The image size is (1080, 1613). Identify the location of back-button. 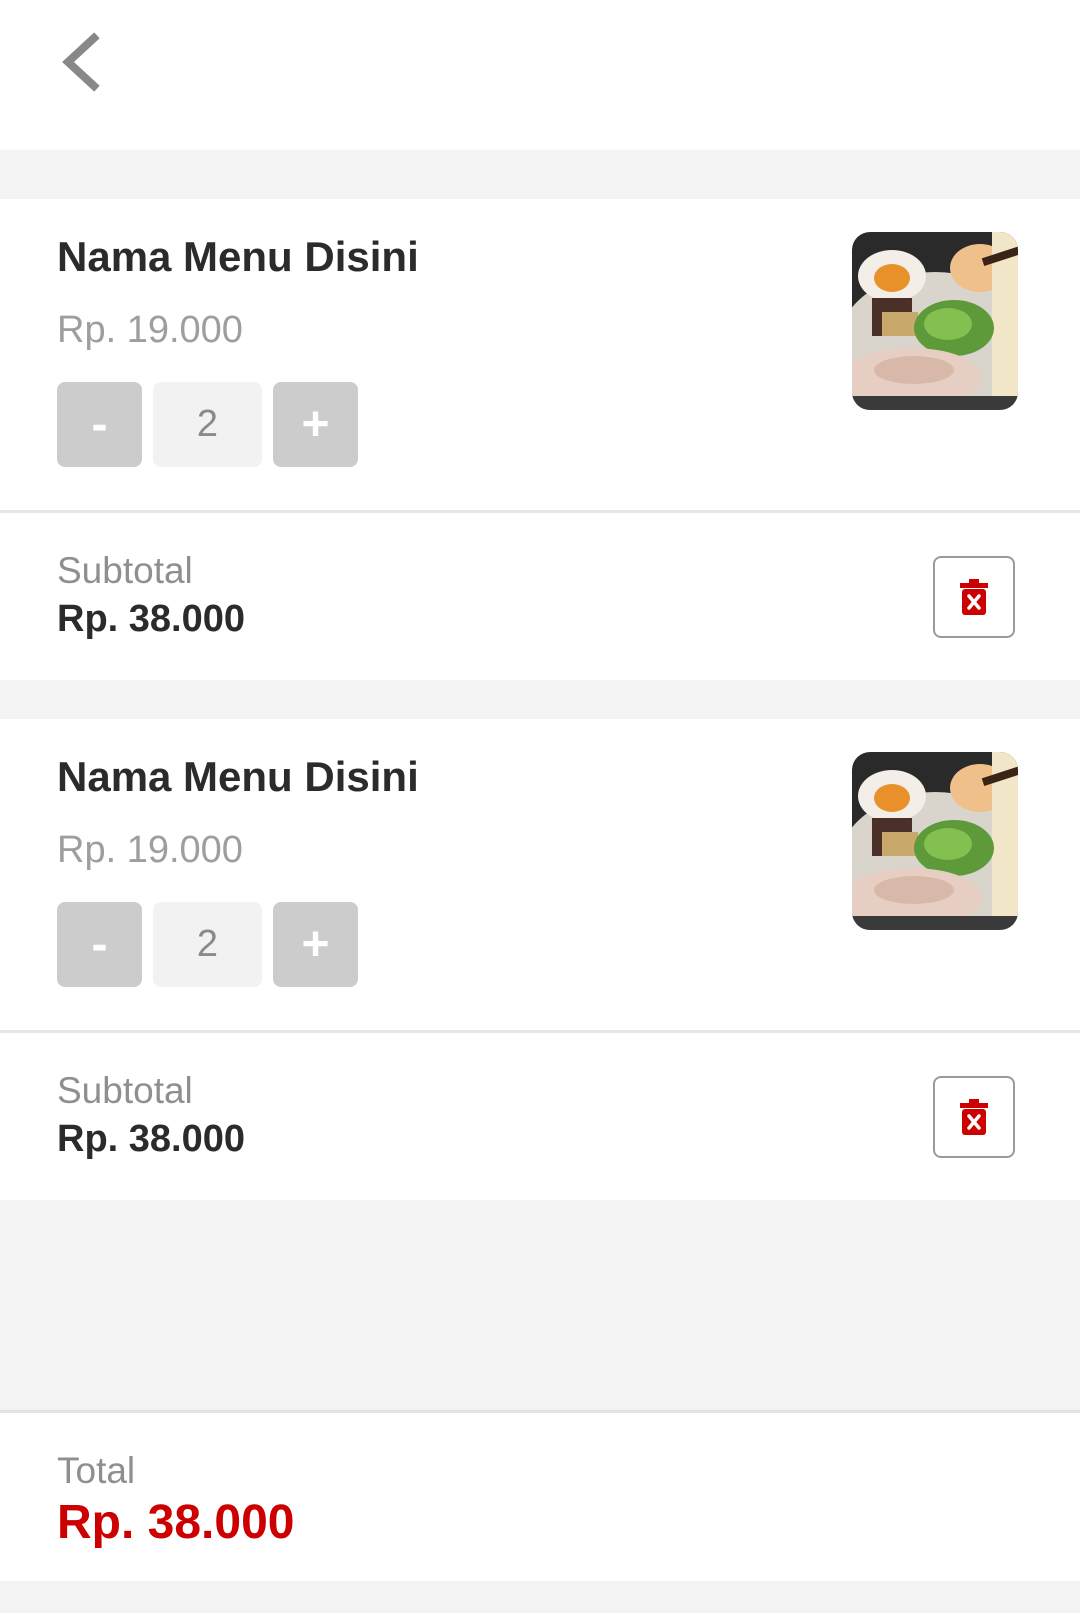
(80, 62).